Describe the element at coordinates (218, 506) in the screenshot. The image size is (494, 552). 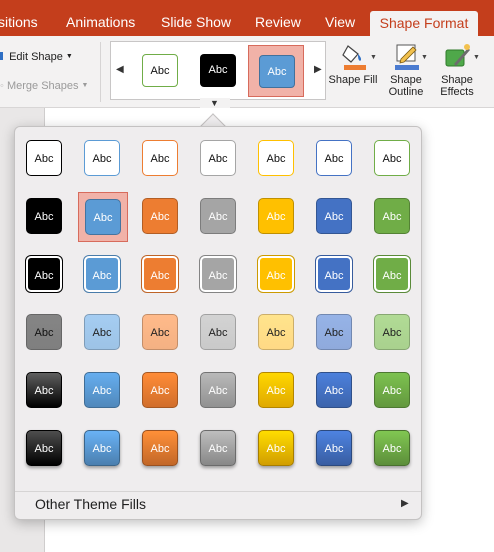
I see `other-theme-fills-item: Other Theme Fills ▶` at that location.